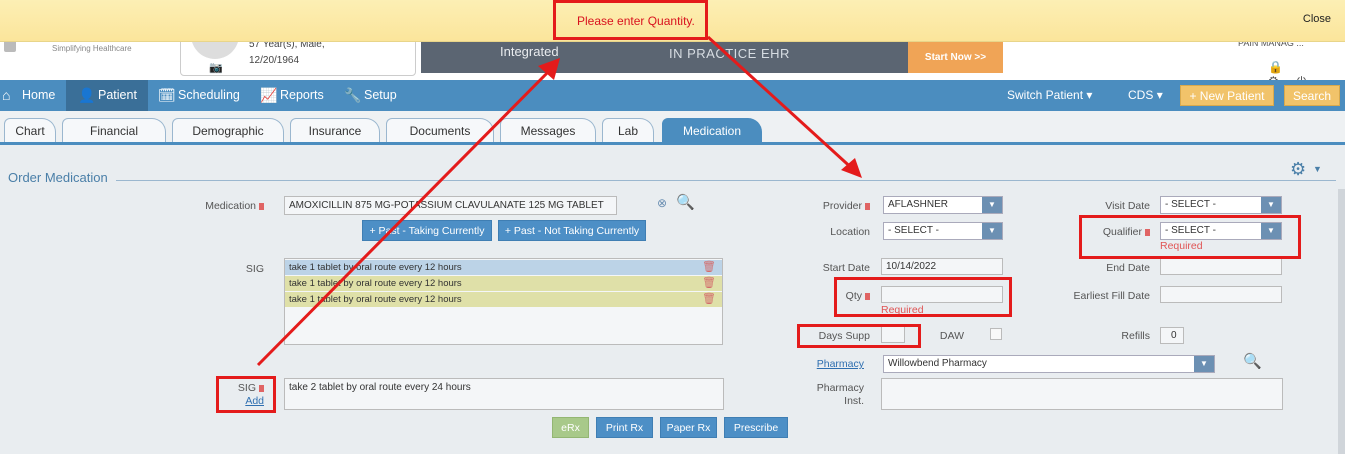 The image size is (1345, 454). I want to click on end-date-label: End Date, so click(1128, 268).